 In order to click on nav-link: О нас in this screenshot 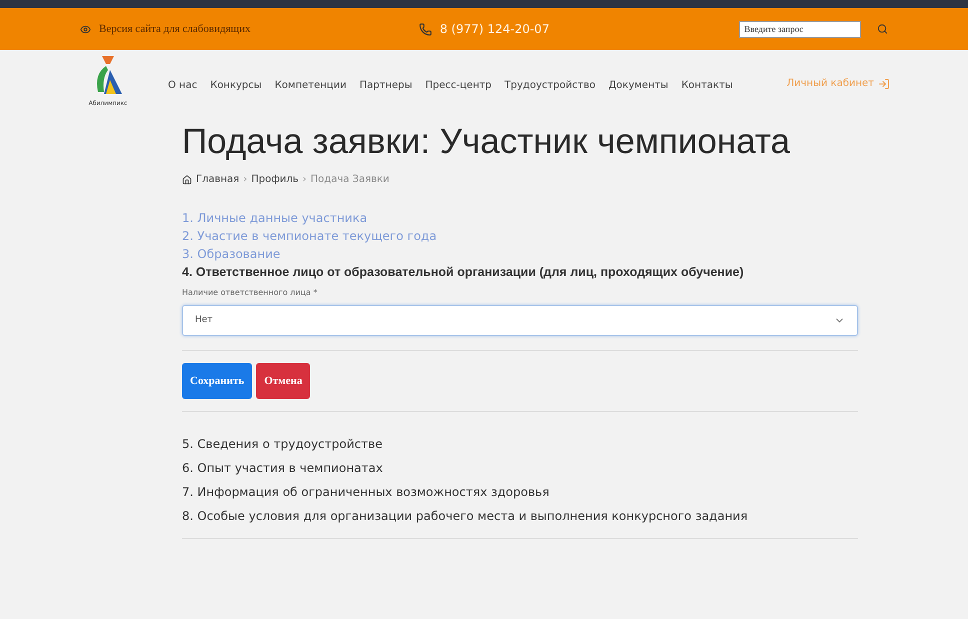, I will do `click(183, 85)`.